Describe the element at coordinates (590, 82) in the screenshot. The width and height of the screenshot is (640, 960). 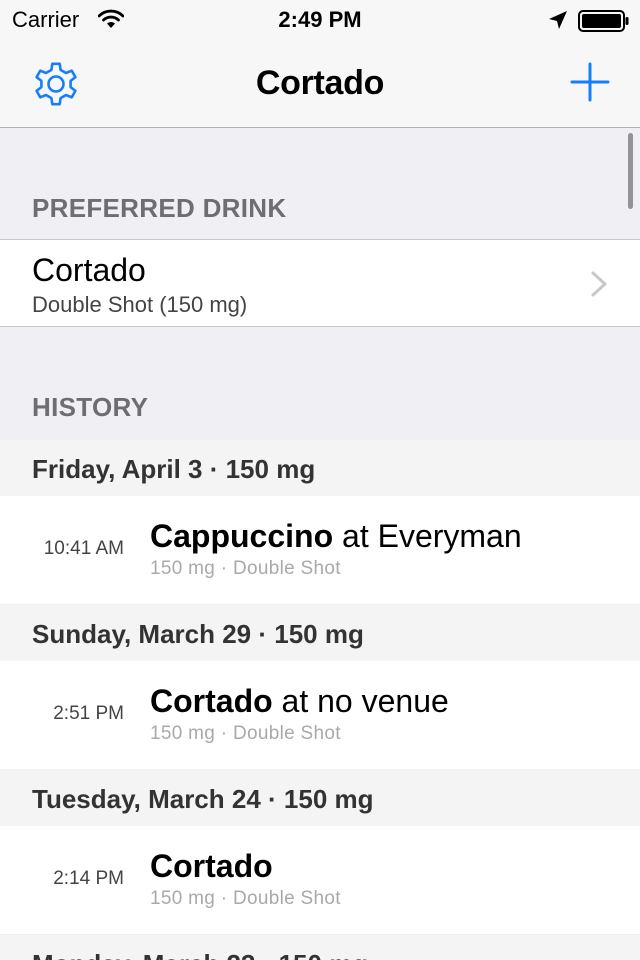
I see `plus-icon` at that location.